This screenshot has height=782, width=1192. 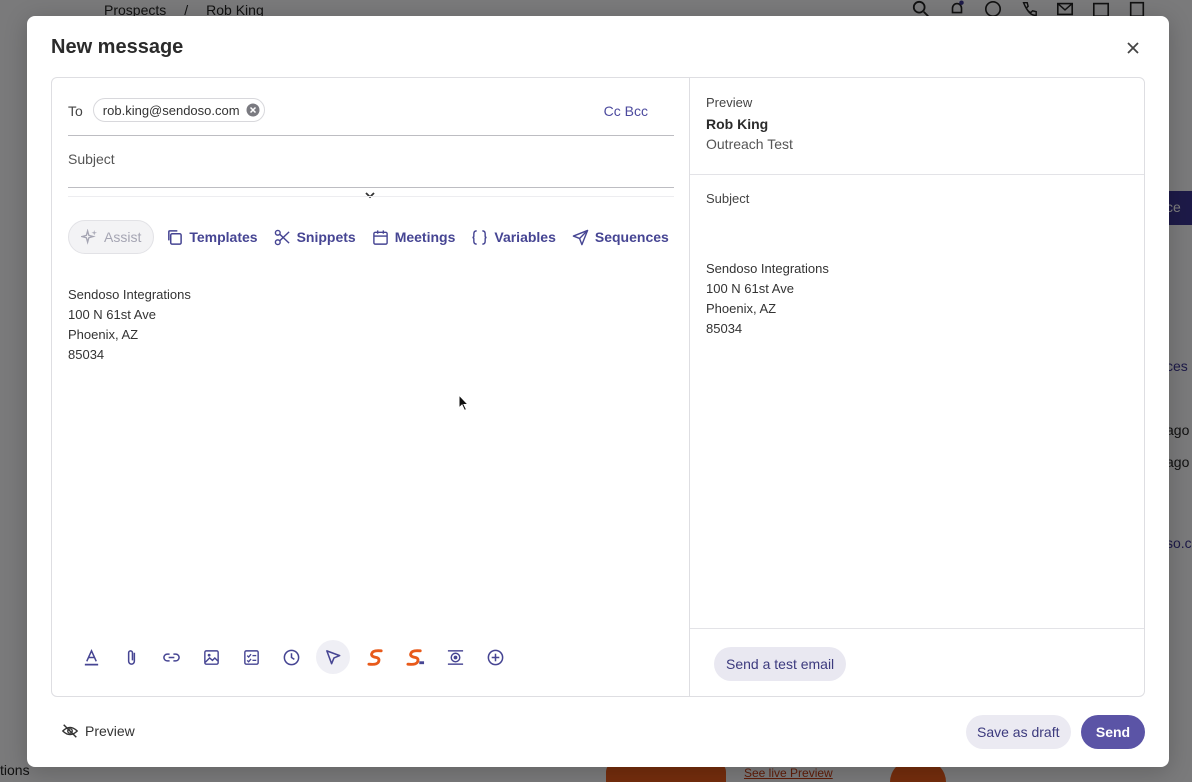 I want to click on subject-field, so click(x=371, y=167).